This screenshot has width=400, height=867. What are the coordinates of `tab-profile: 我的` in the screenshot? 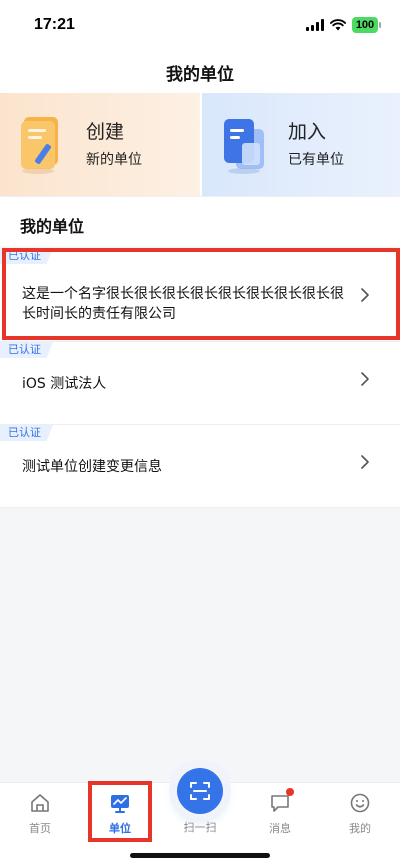 It's located at (360, 813).